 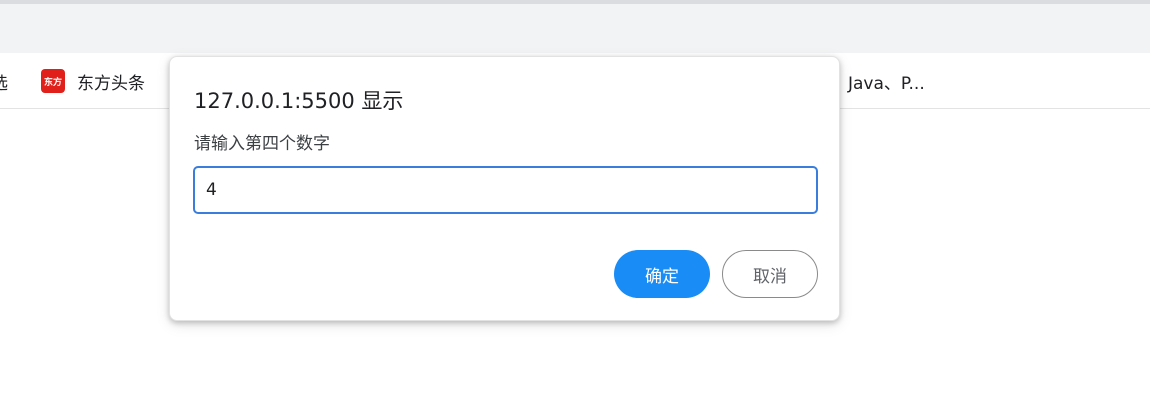 What do you see at coordinates (575, 28) in the screenshot?
I see `browser-toolbar` at bounding box center [575, 28].